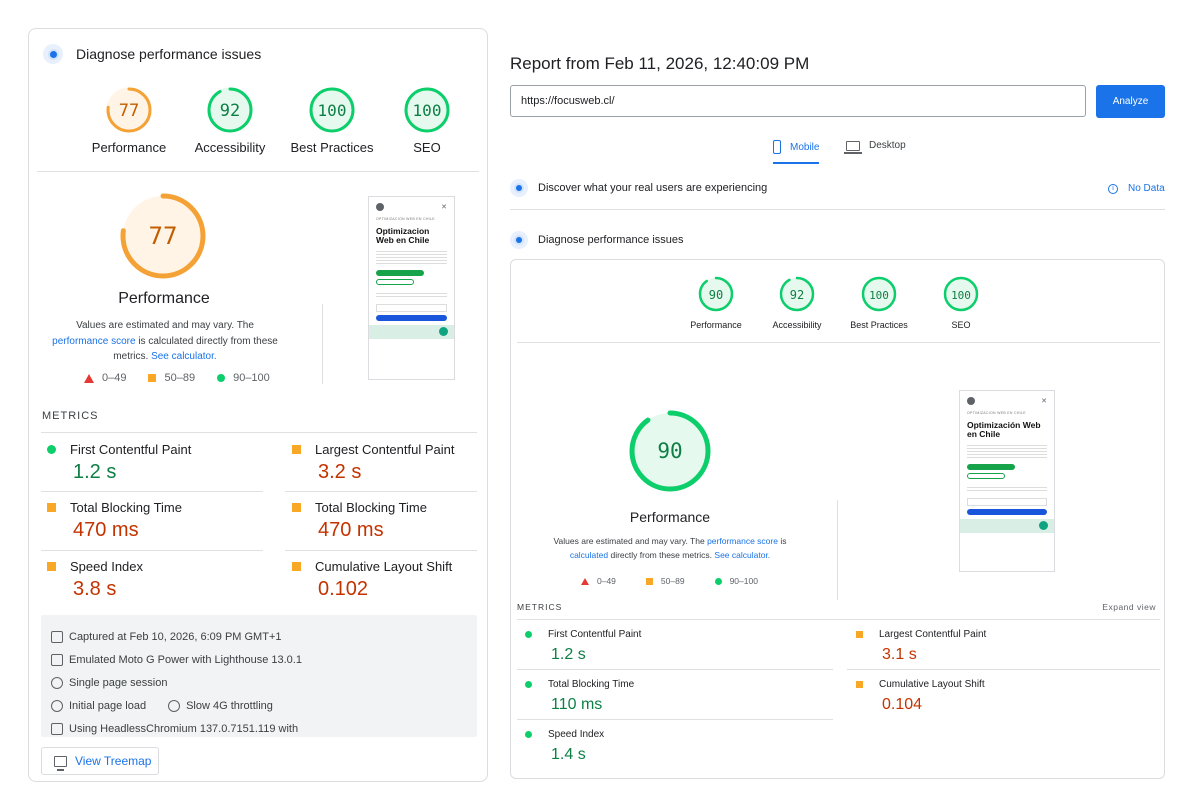  I want to click on laptop-icon, so click(57, 659).